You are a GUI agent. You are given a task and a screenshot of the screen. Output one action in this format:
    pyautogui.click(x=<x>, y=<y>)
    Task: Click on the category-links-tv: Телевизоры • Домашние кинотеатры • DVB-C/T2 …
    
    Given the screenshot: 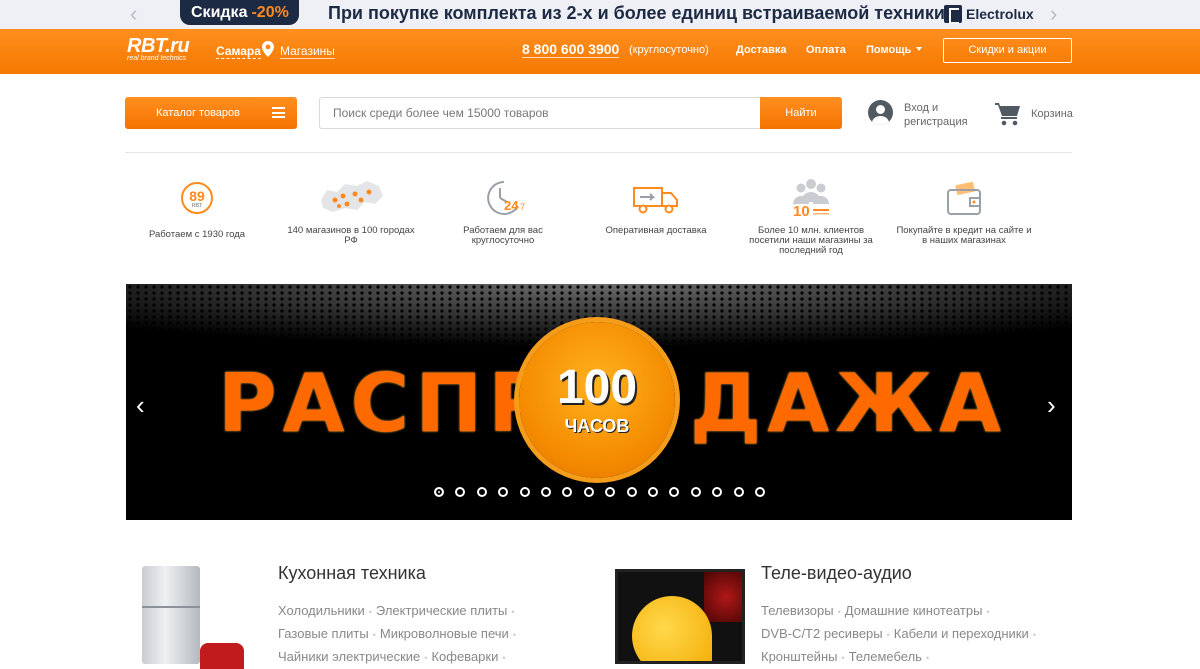 What is the action you would take?
    pyautogui.click(x=911, y=634)
    